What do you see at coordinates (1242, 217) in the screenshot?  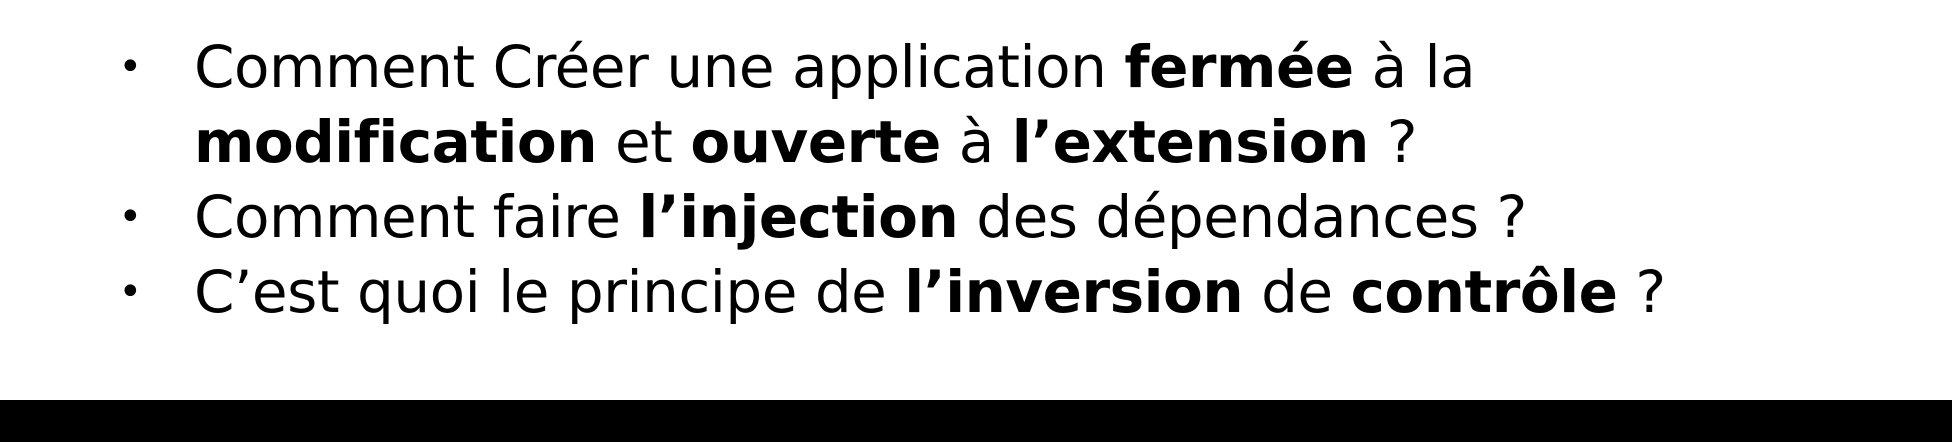 I see `text-segment: des dépendances ?` at bounding box center [1242, 217].